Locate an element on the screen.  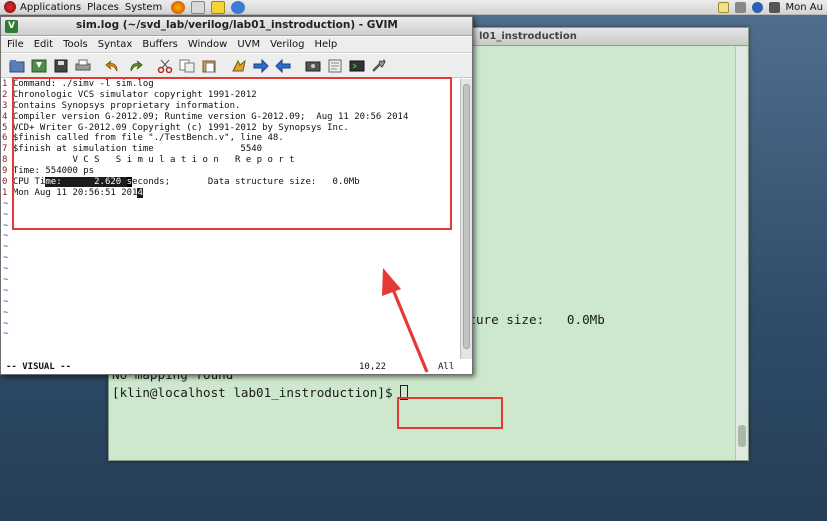
save-session-icon is located at coordinates (335, 66).